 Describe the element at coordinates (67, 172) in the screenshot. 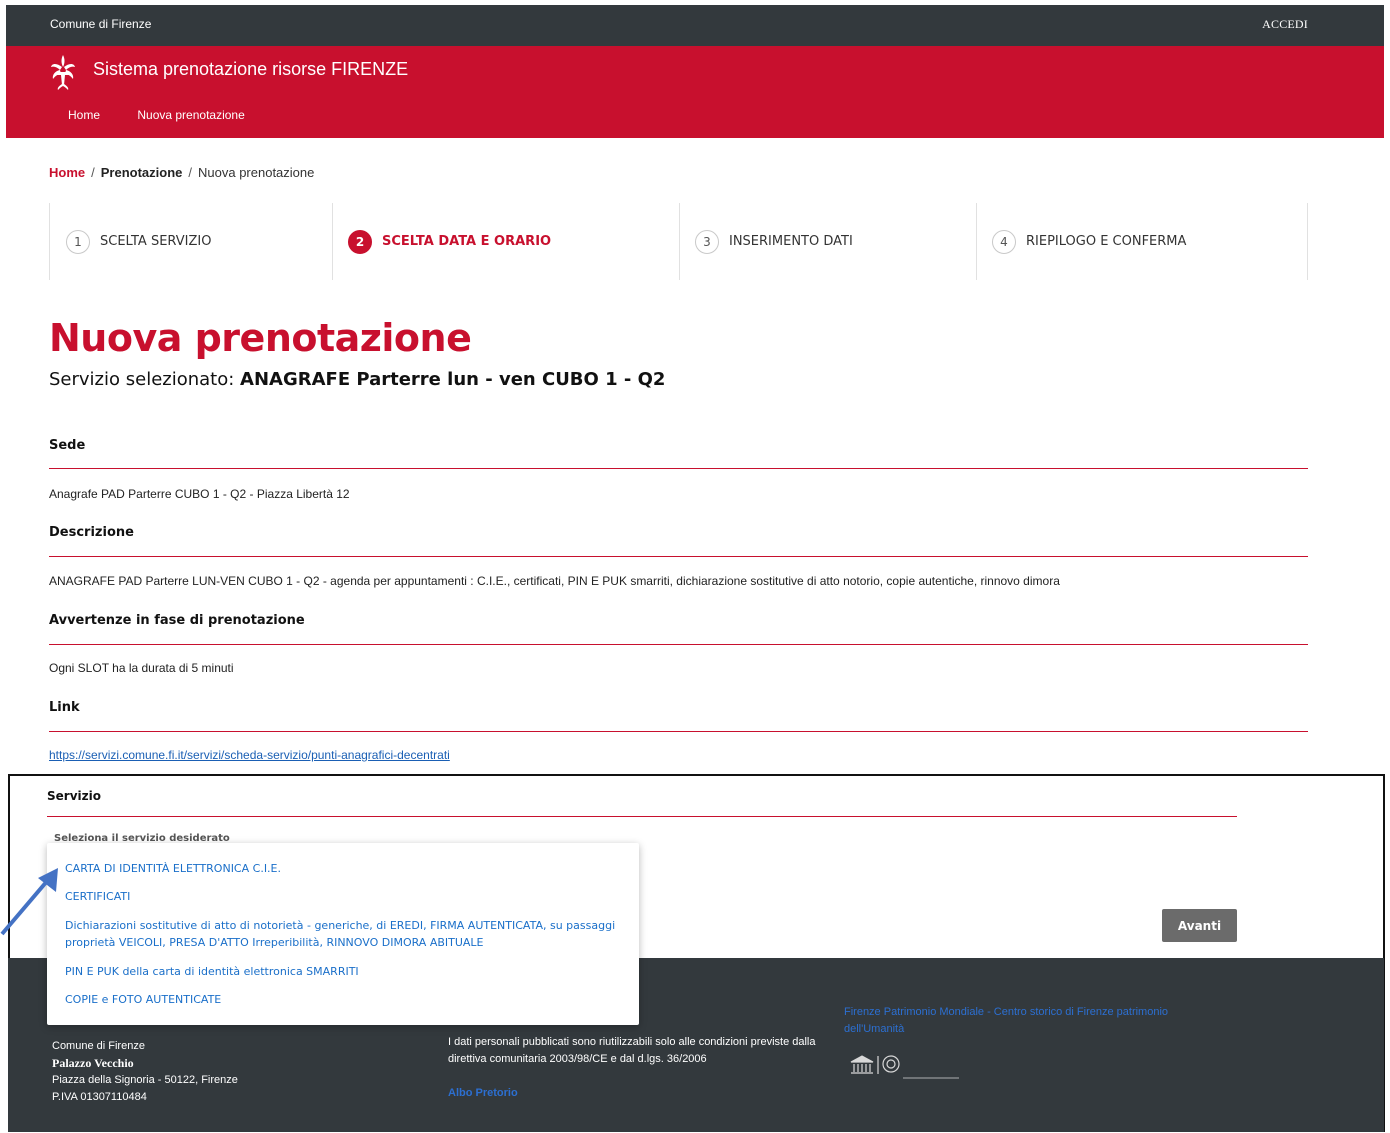

I see `breadcrumb-home: Home` at that location.